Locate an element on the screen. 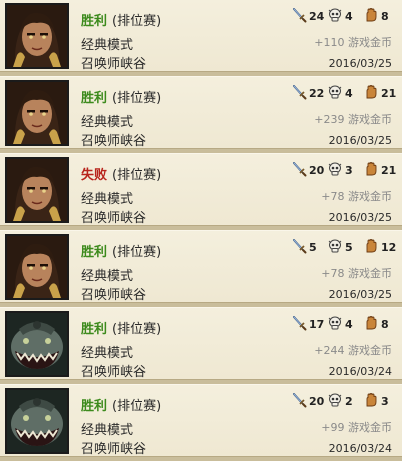  assists-stat: 12 is located at coordinates (379, 247).